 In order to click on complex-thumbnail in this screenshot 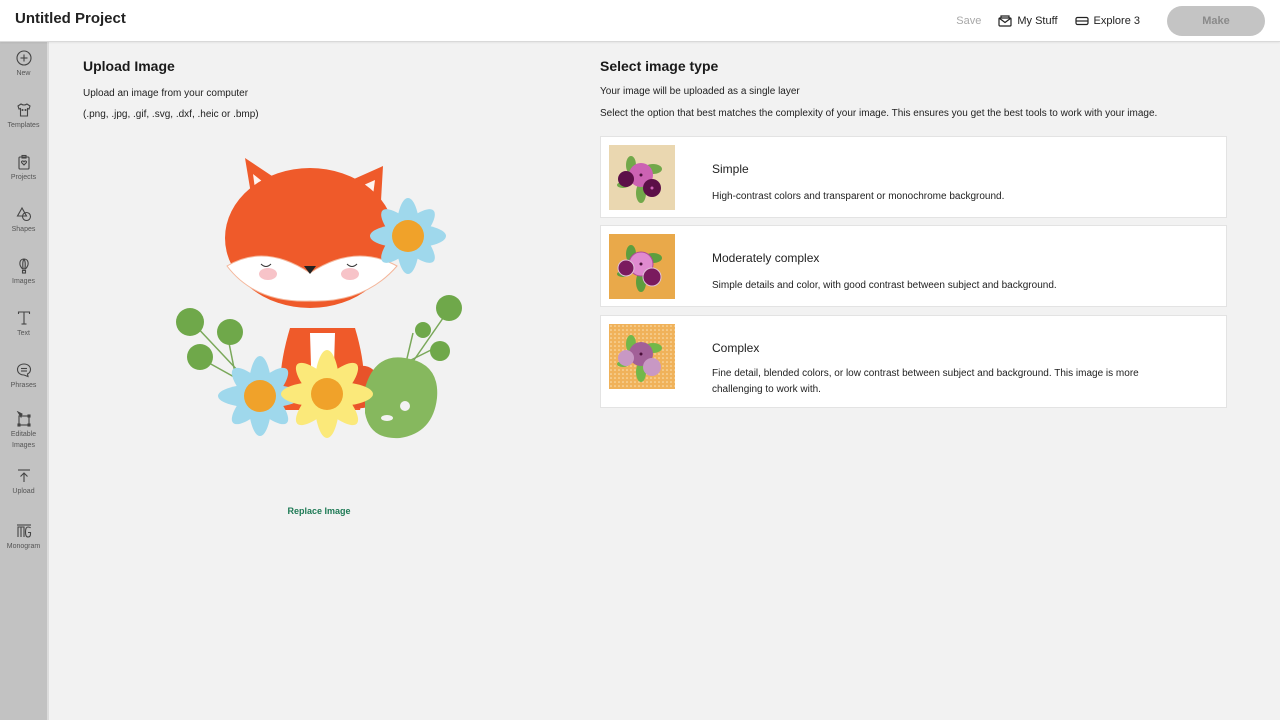, I will do `click(642, 356)`.